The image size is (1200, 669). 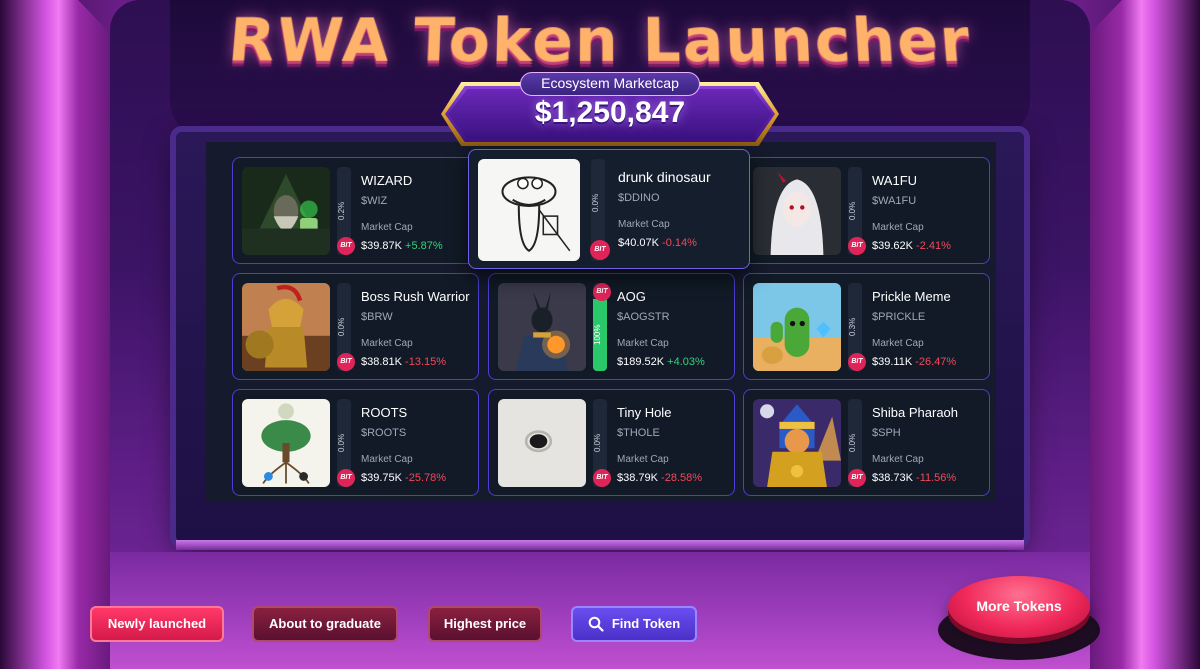 I want to click on market-cap-value: $40.07K, so click(x=638, y=243).